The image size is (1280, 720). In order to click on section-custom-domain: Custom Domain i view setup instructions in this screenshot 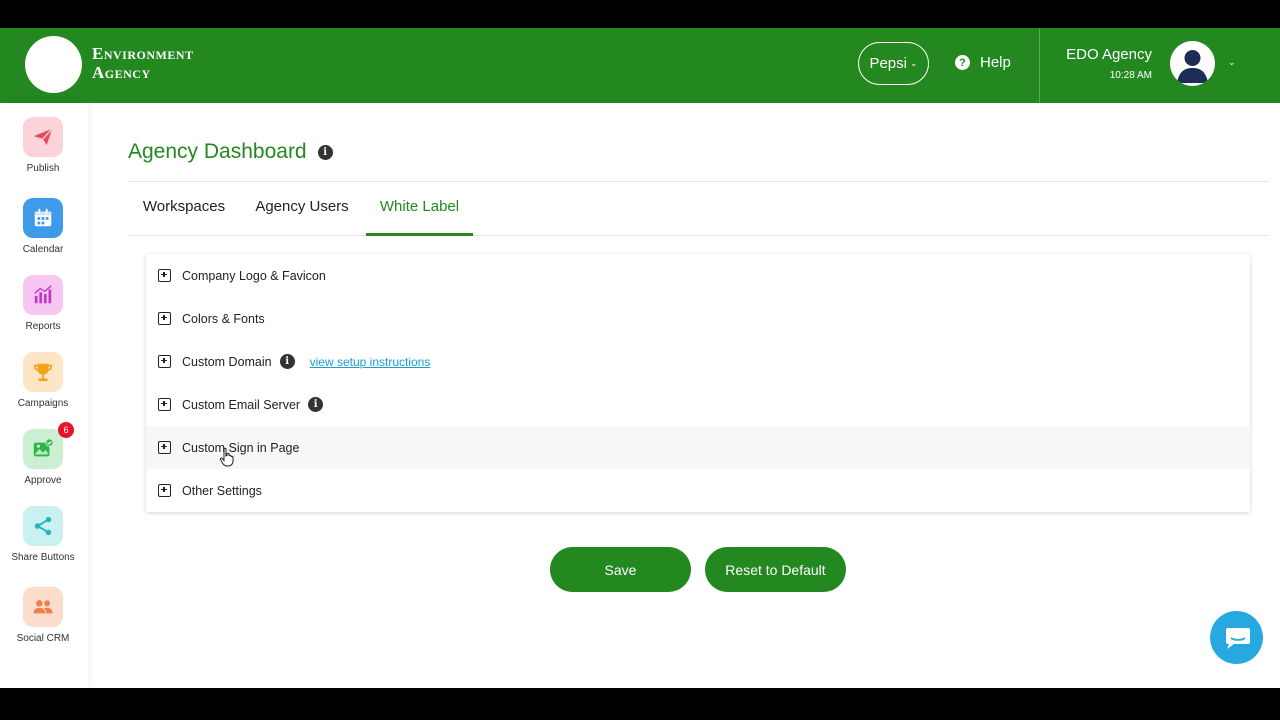, I will do `click(698, 361)`.